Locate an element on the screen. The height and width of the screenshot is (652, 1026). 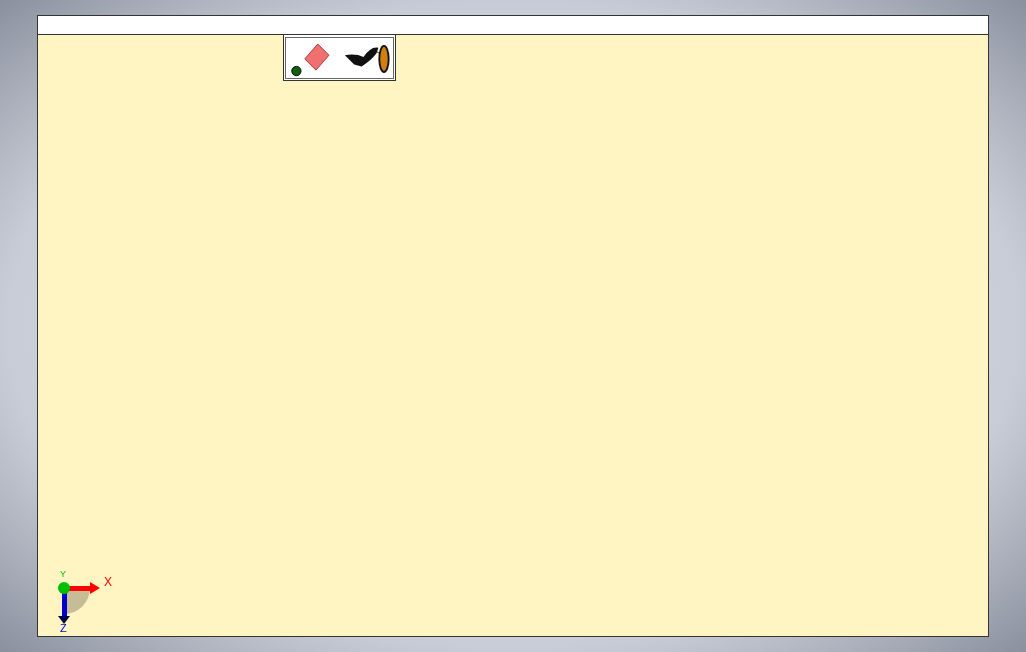
y-axis-label: Y is located at coordinates (63, 574).